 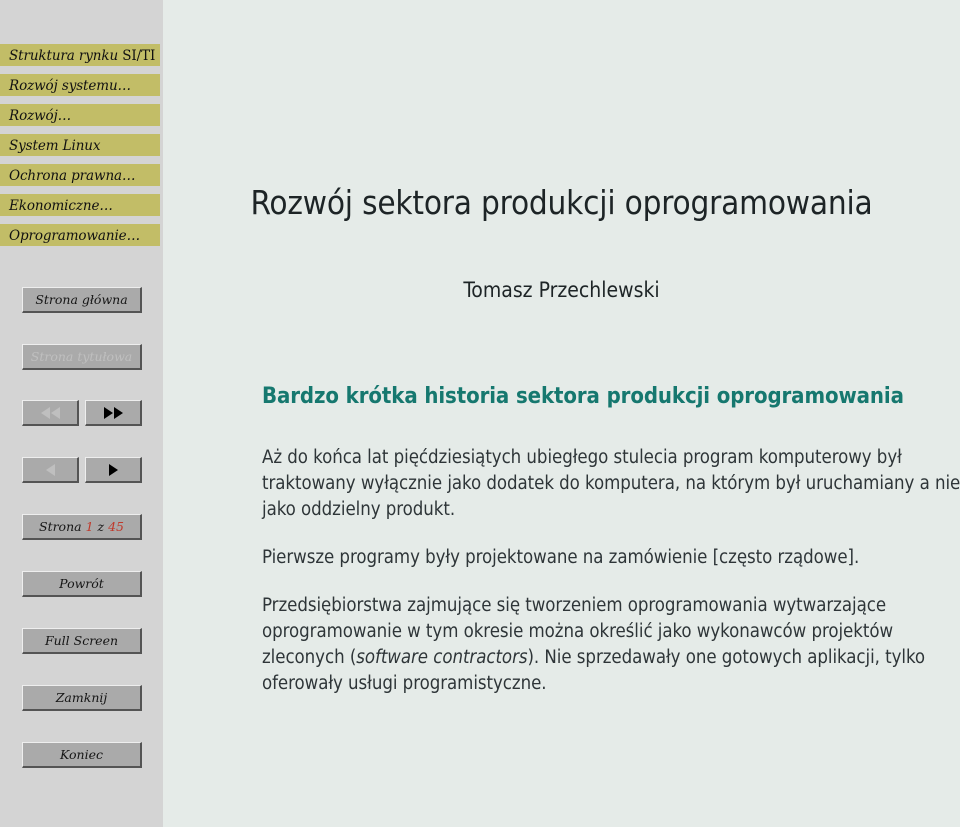 I want to click on slide-author: Tomasz Przechlewski, so click(x=561, y=290).